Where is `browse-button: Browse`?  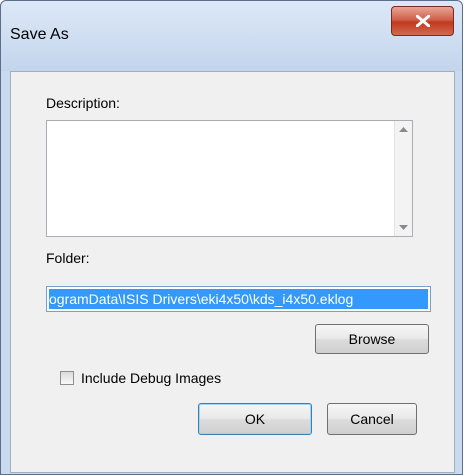 browse-button: Browse is located at coordinates (372, 339).